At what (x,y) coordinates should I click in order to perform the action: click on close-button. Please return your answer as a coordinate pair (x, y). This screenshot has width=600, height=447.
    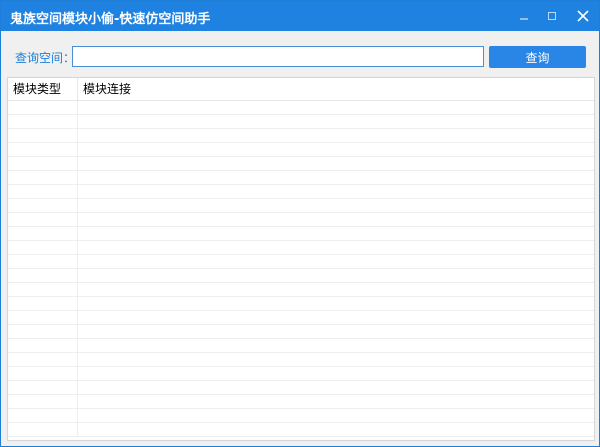
    Looking at the image, I should click on (583, 16).